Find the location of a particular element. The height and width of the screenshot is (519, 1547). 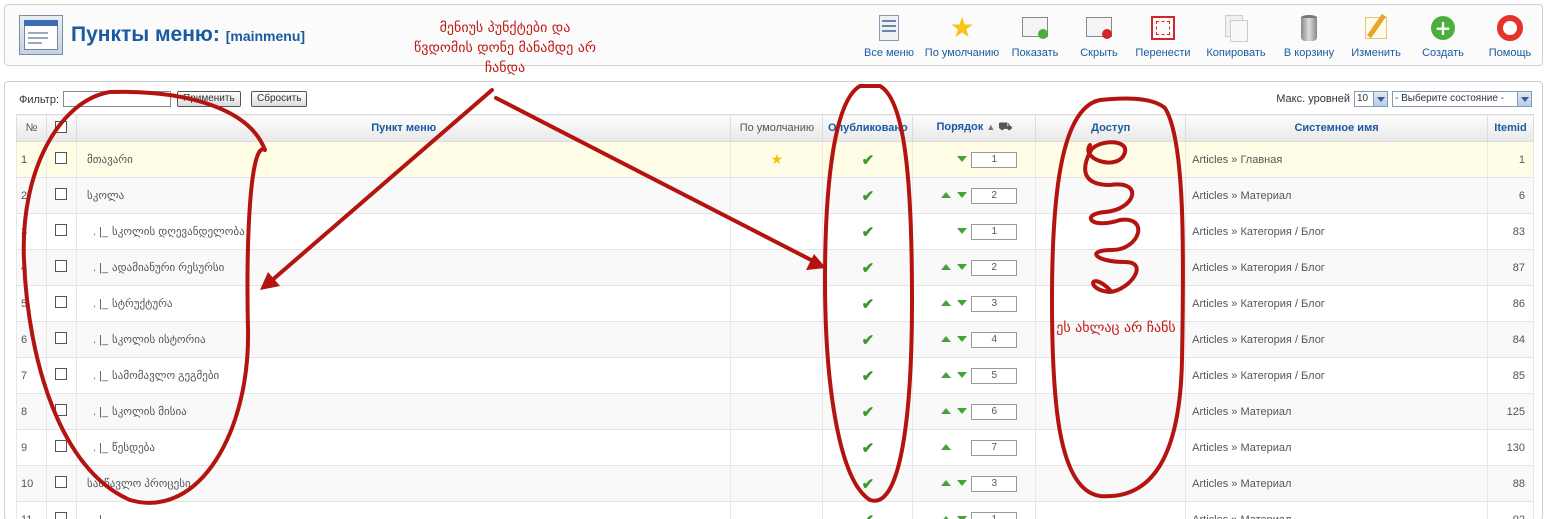

order-input: 7 is located at coordinates (994, 447).